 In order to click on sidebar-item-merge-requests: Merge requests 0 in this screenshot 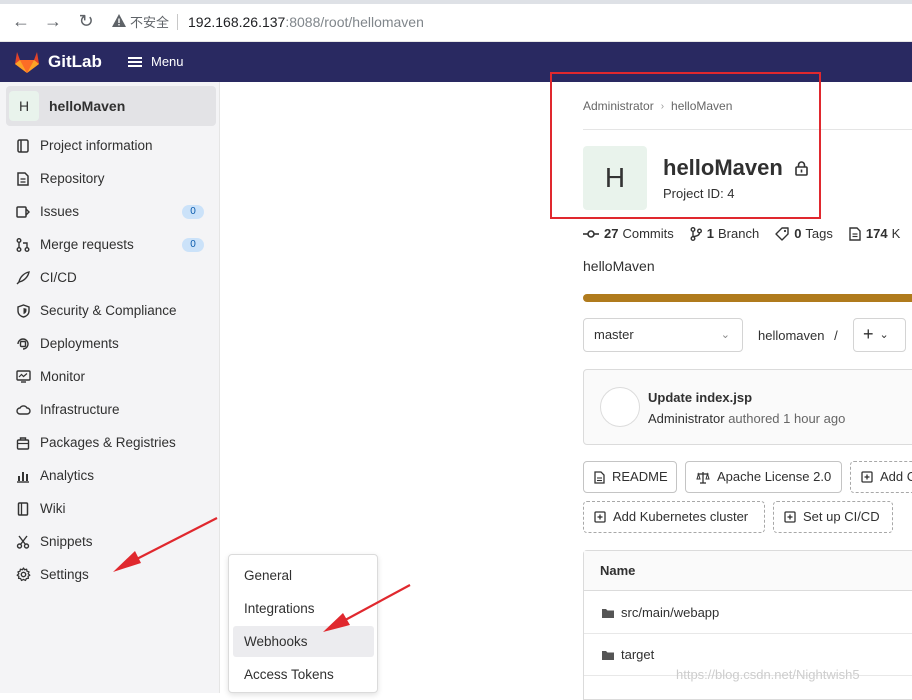, I will do `click(110, 244)`.